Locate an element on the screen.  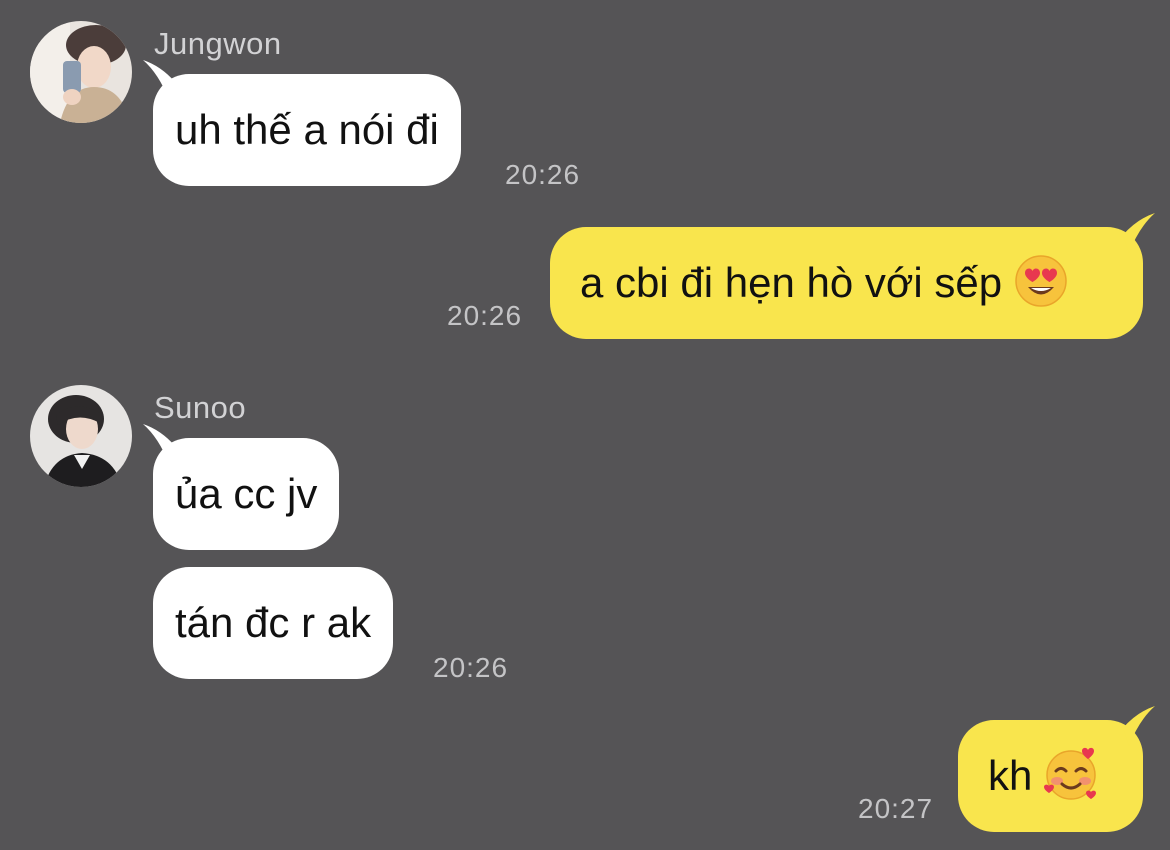
sender-name: Sunoo is located at coordinates (200, 407).